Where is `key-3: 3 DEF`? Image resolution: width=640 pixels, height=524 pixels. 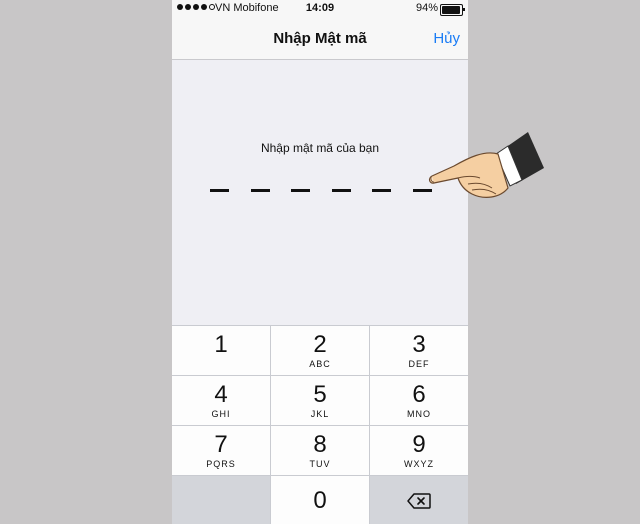 key-3: 3 DEF is located at coordinates (419, 350).